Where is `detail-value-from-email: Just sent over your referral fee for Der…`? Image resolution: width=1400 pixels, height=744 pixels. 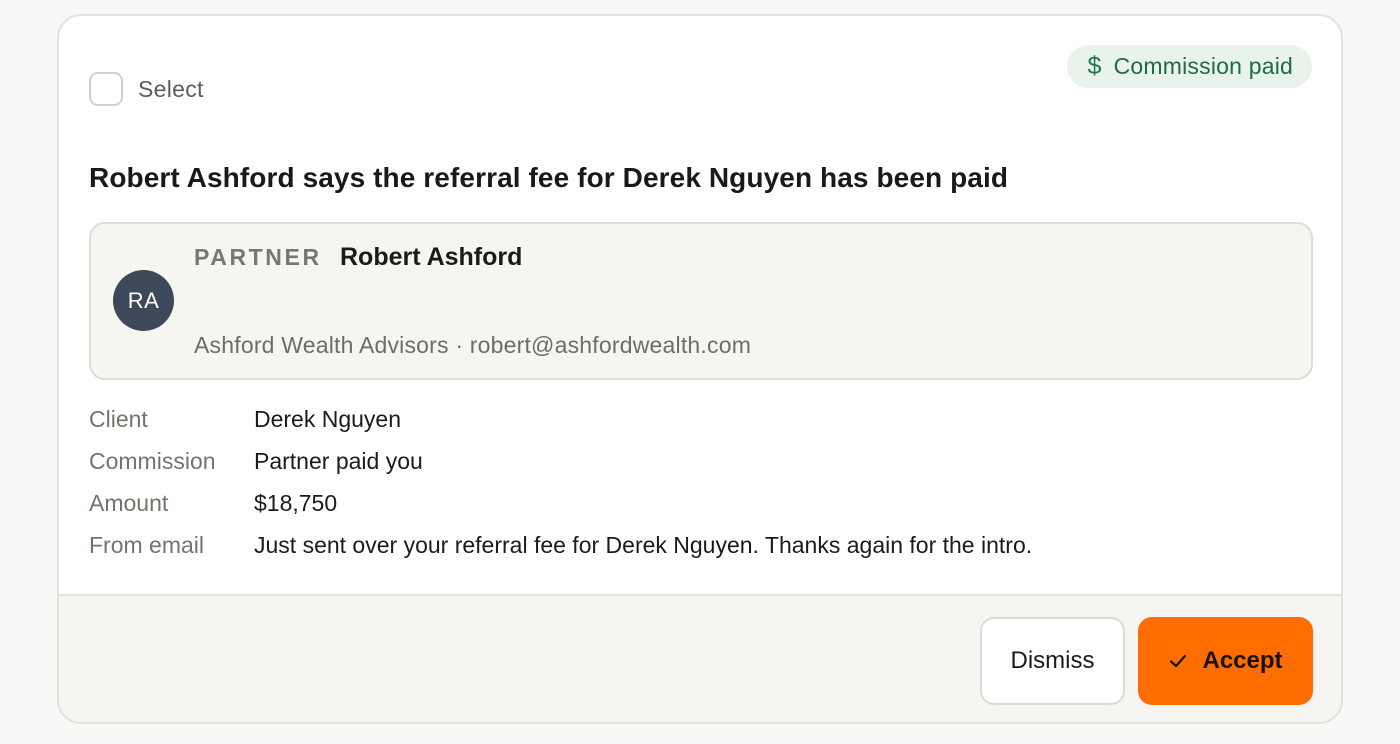 detail-value-from-email: Just sent over your referral fee for Der… is located at coordinates (643, 545).